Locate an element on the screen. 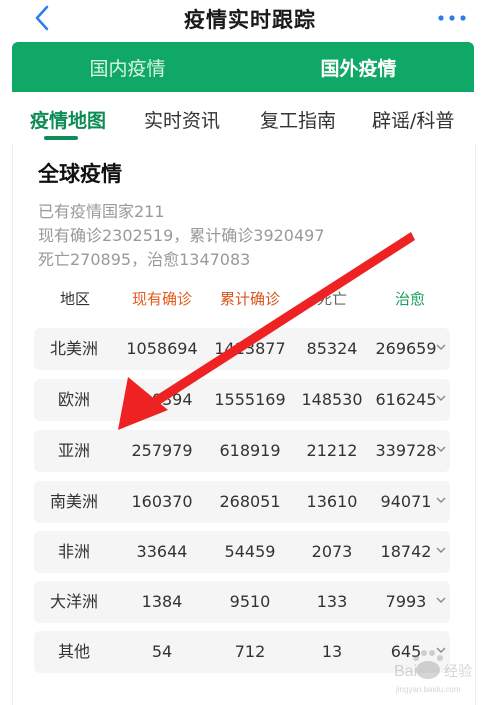  svg-text: 经验 is located at coordinates (458, 672).